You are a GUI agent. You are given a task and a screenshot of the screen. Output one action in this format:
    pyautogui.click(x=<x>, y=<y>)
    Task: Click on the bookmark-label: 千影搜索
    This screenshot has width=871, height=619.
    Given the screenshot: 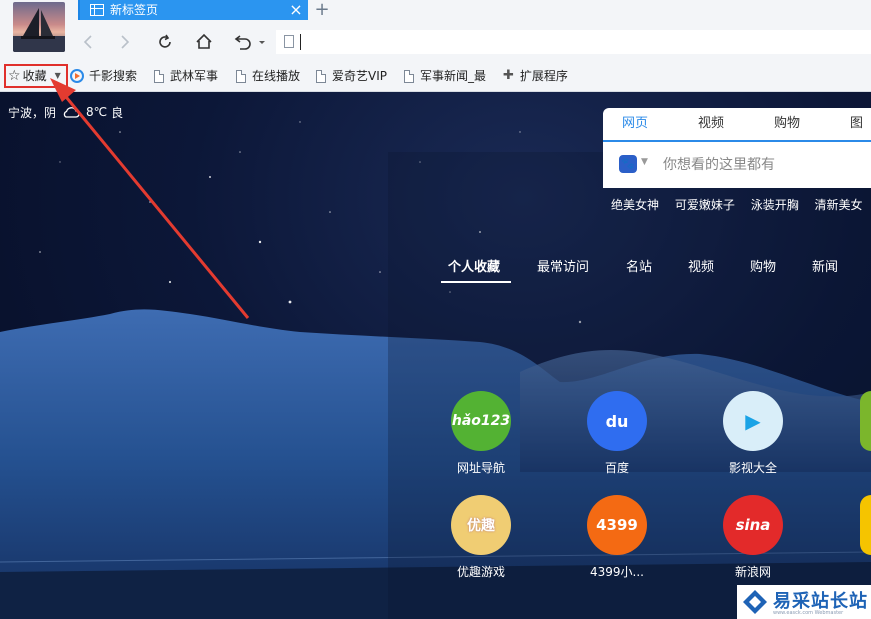 What is the action you would take?
    pyautogui.click(x=113, y=76)
    